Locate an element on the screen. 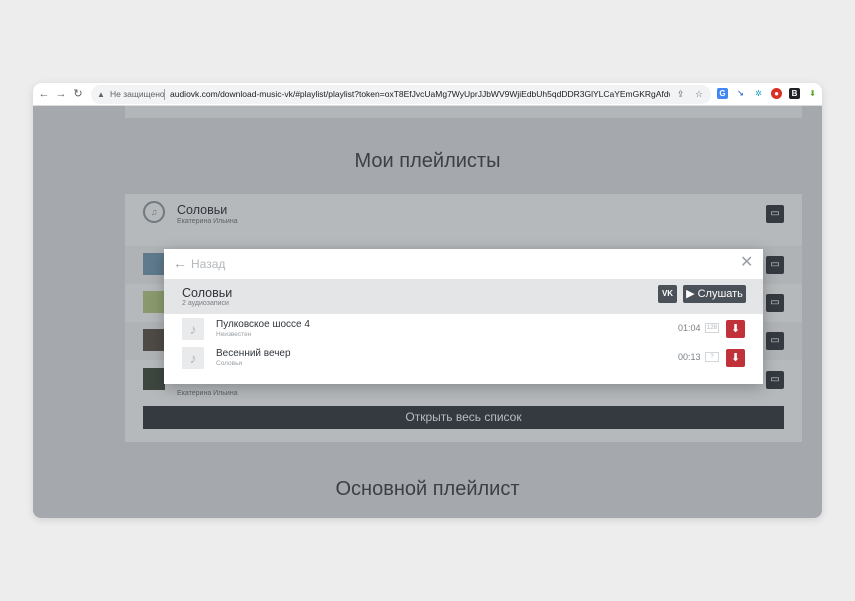  disc-icon: ♫ is located at coordinates (154, 212).